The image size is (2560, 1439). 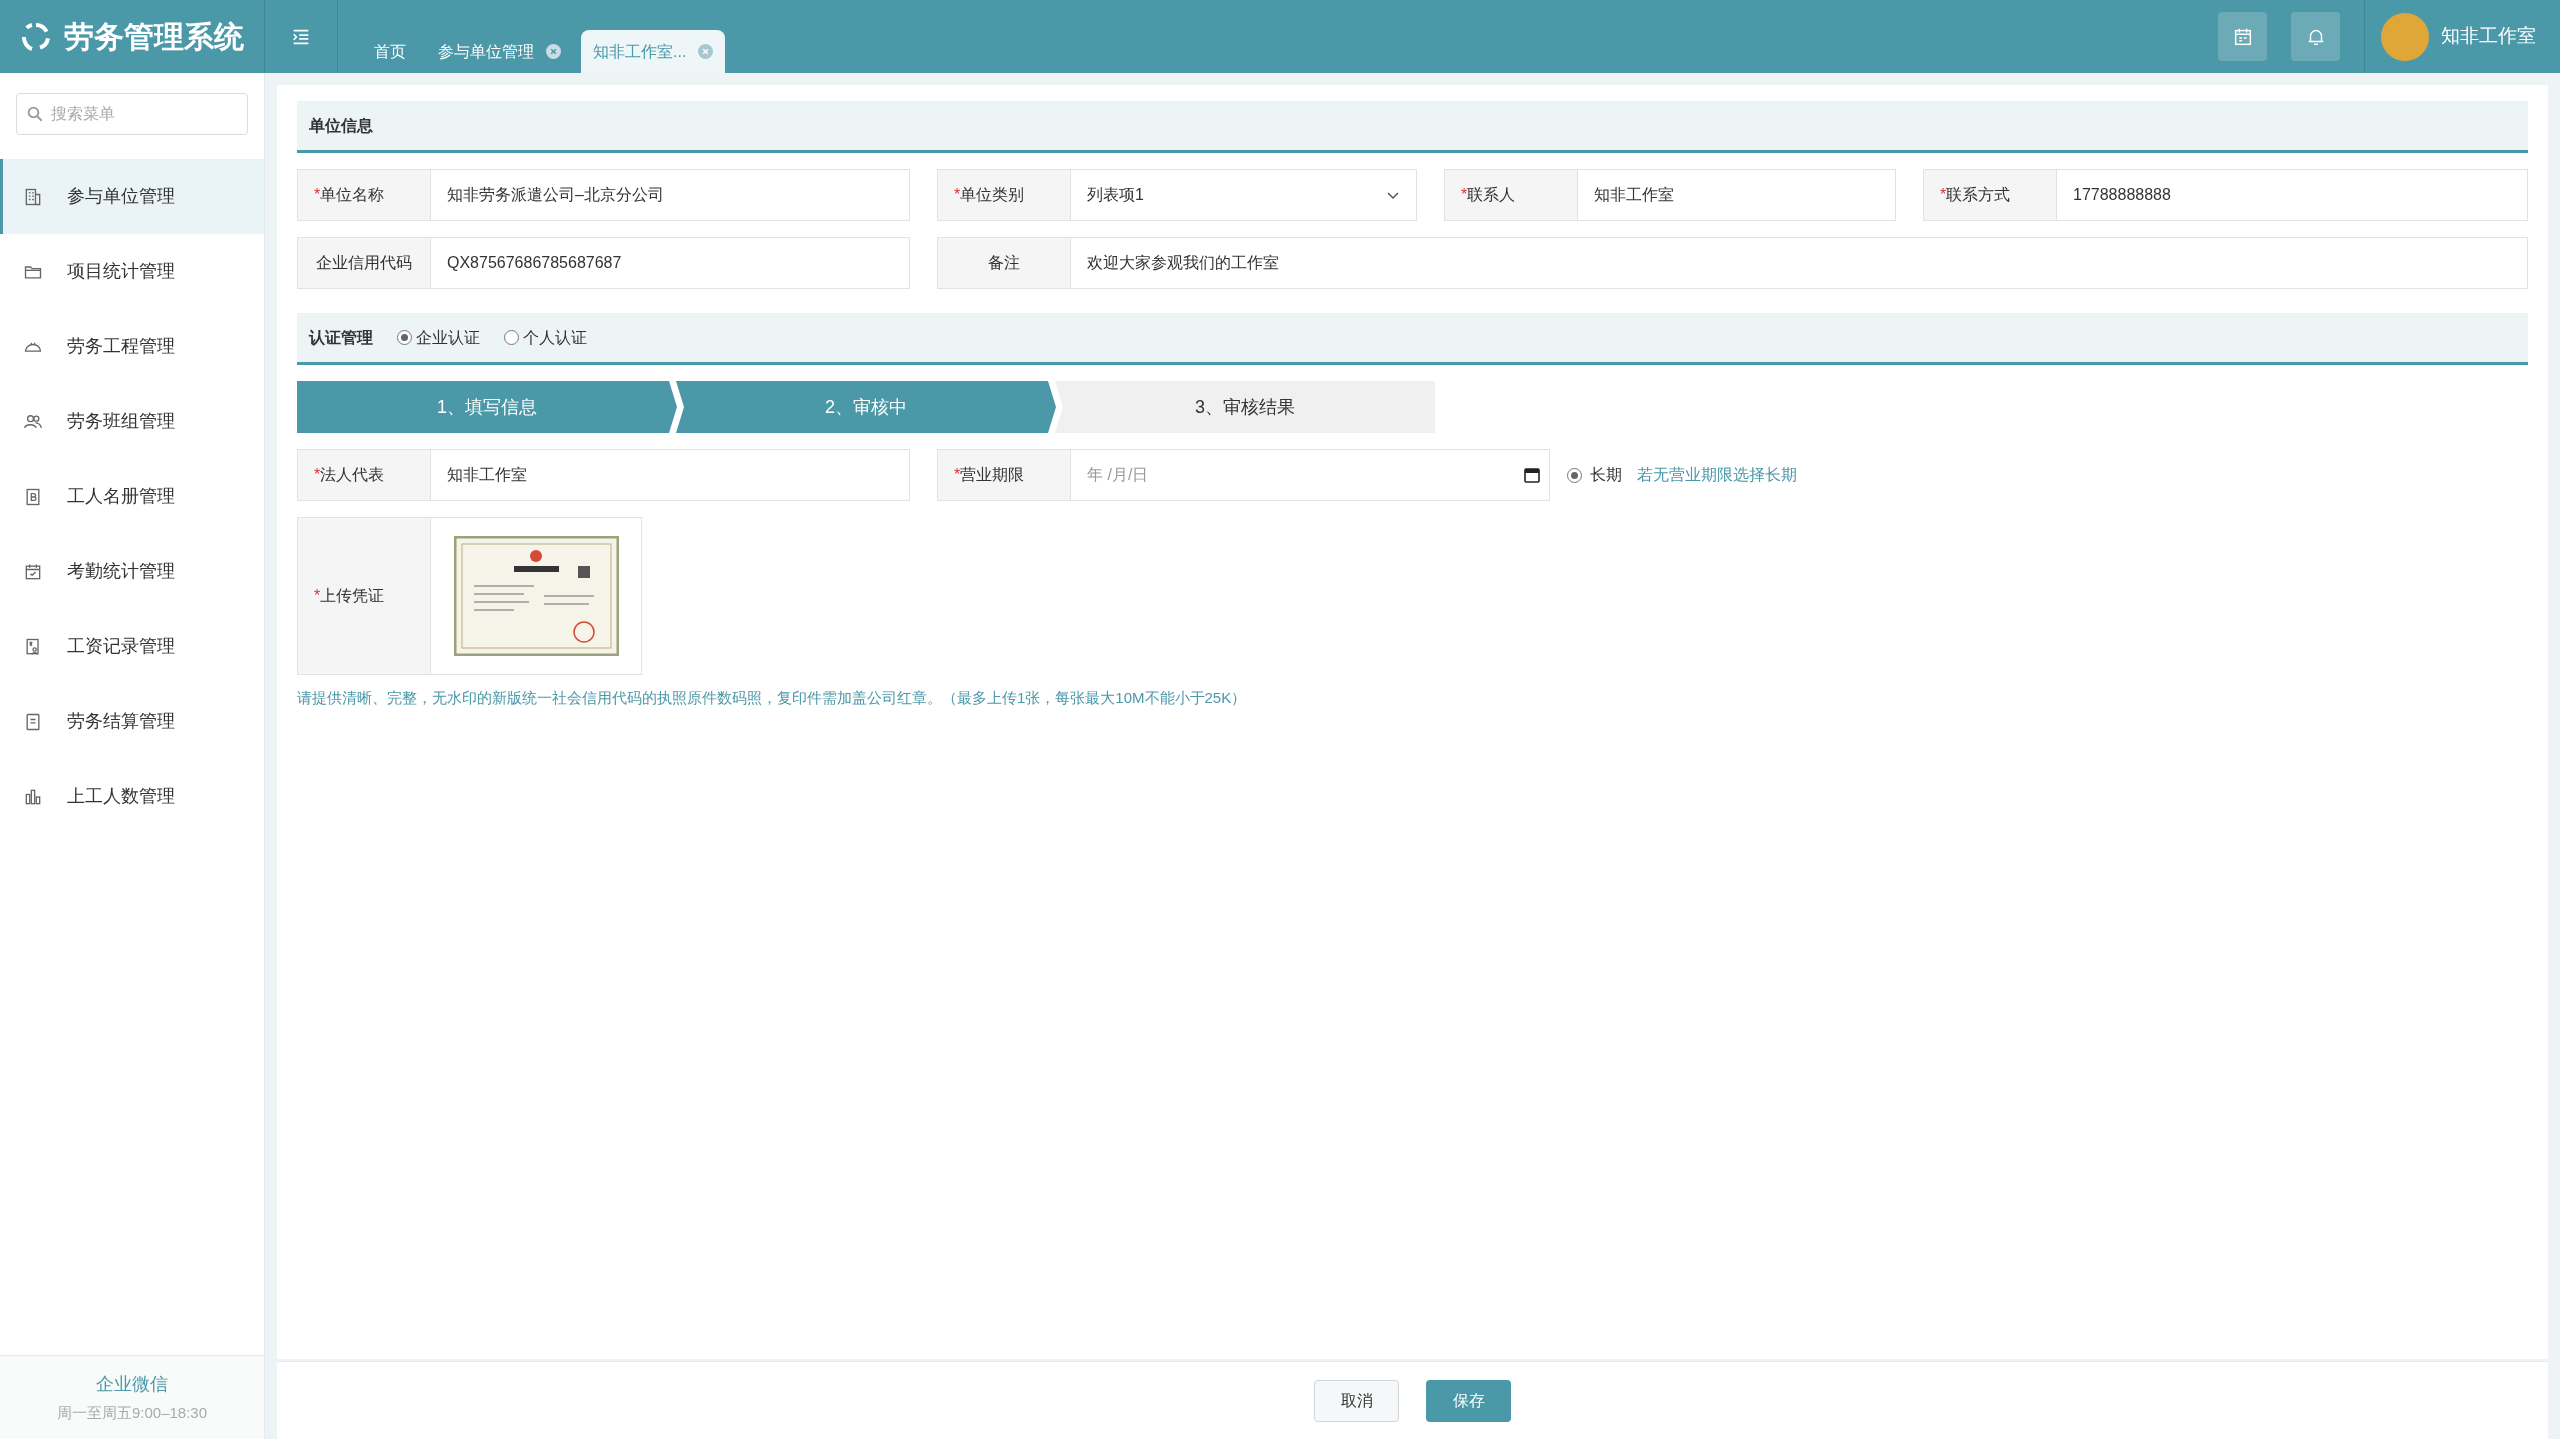 I want to click on calendar-icon, so click(x=1532, y=475).